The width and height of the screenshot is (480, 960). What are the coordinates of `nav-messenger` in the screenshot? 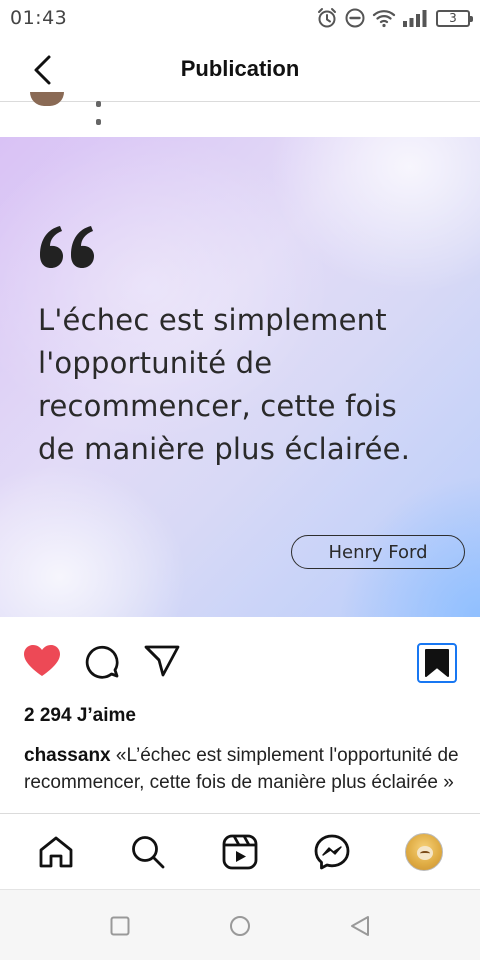 It's located at (332, 852).